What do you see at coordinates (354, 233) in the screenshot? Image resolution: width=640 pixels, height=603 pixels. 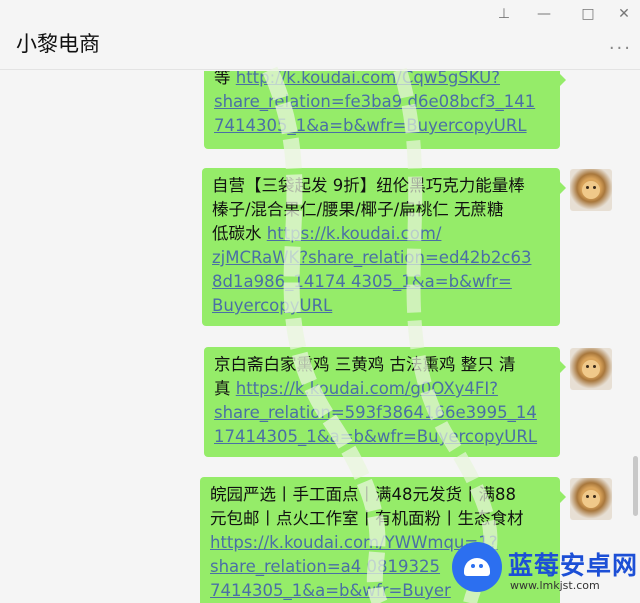 I see `message-link: https://k.koudai.com/` at bounding box center [354, 233].